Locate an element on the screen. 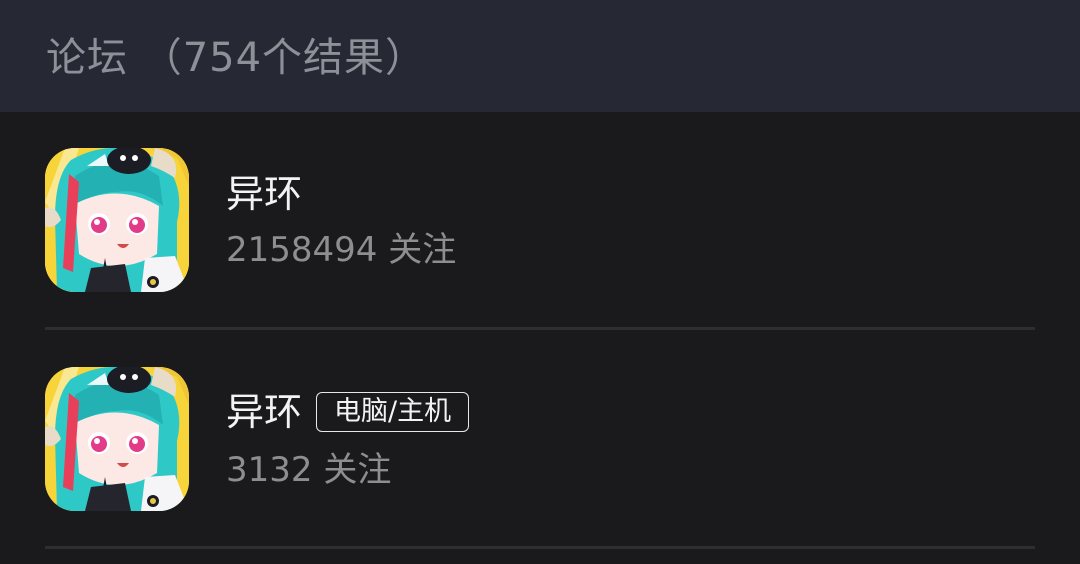 The width and height of the screenshot is (1080, 564). platform-tag: 电脑/主机 is located at coordinates (393, 412).